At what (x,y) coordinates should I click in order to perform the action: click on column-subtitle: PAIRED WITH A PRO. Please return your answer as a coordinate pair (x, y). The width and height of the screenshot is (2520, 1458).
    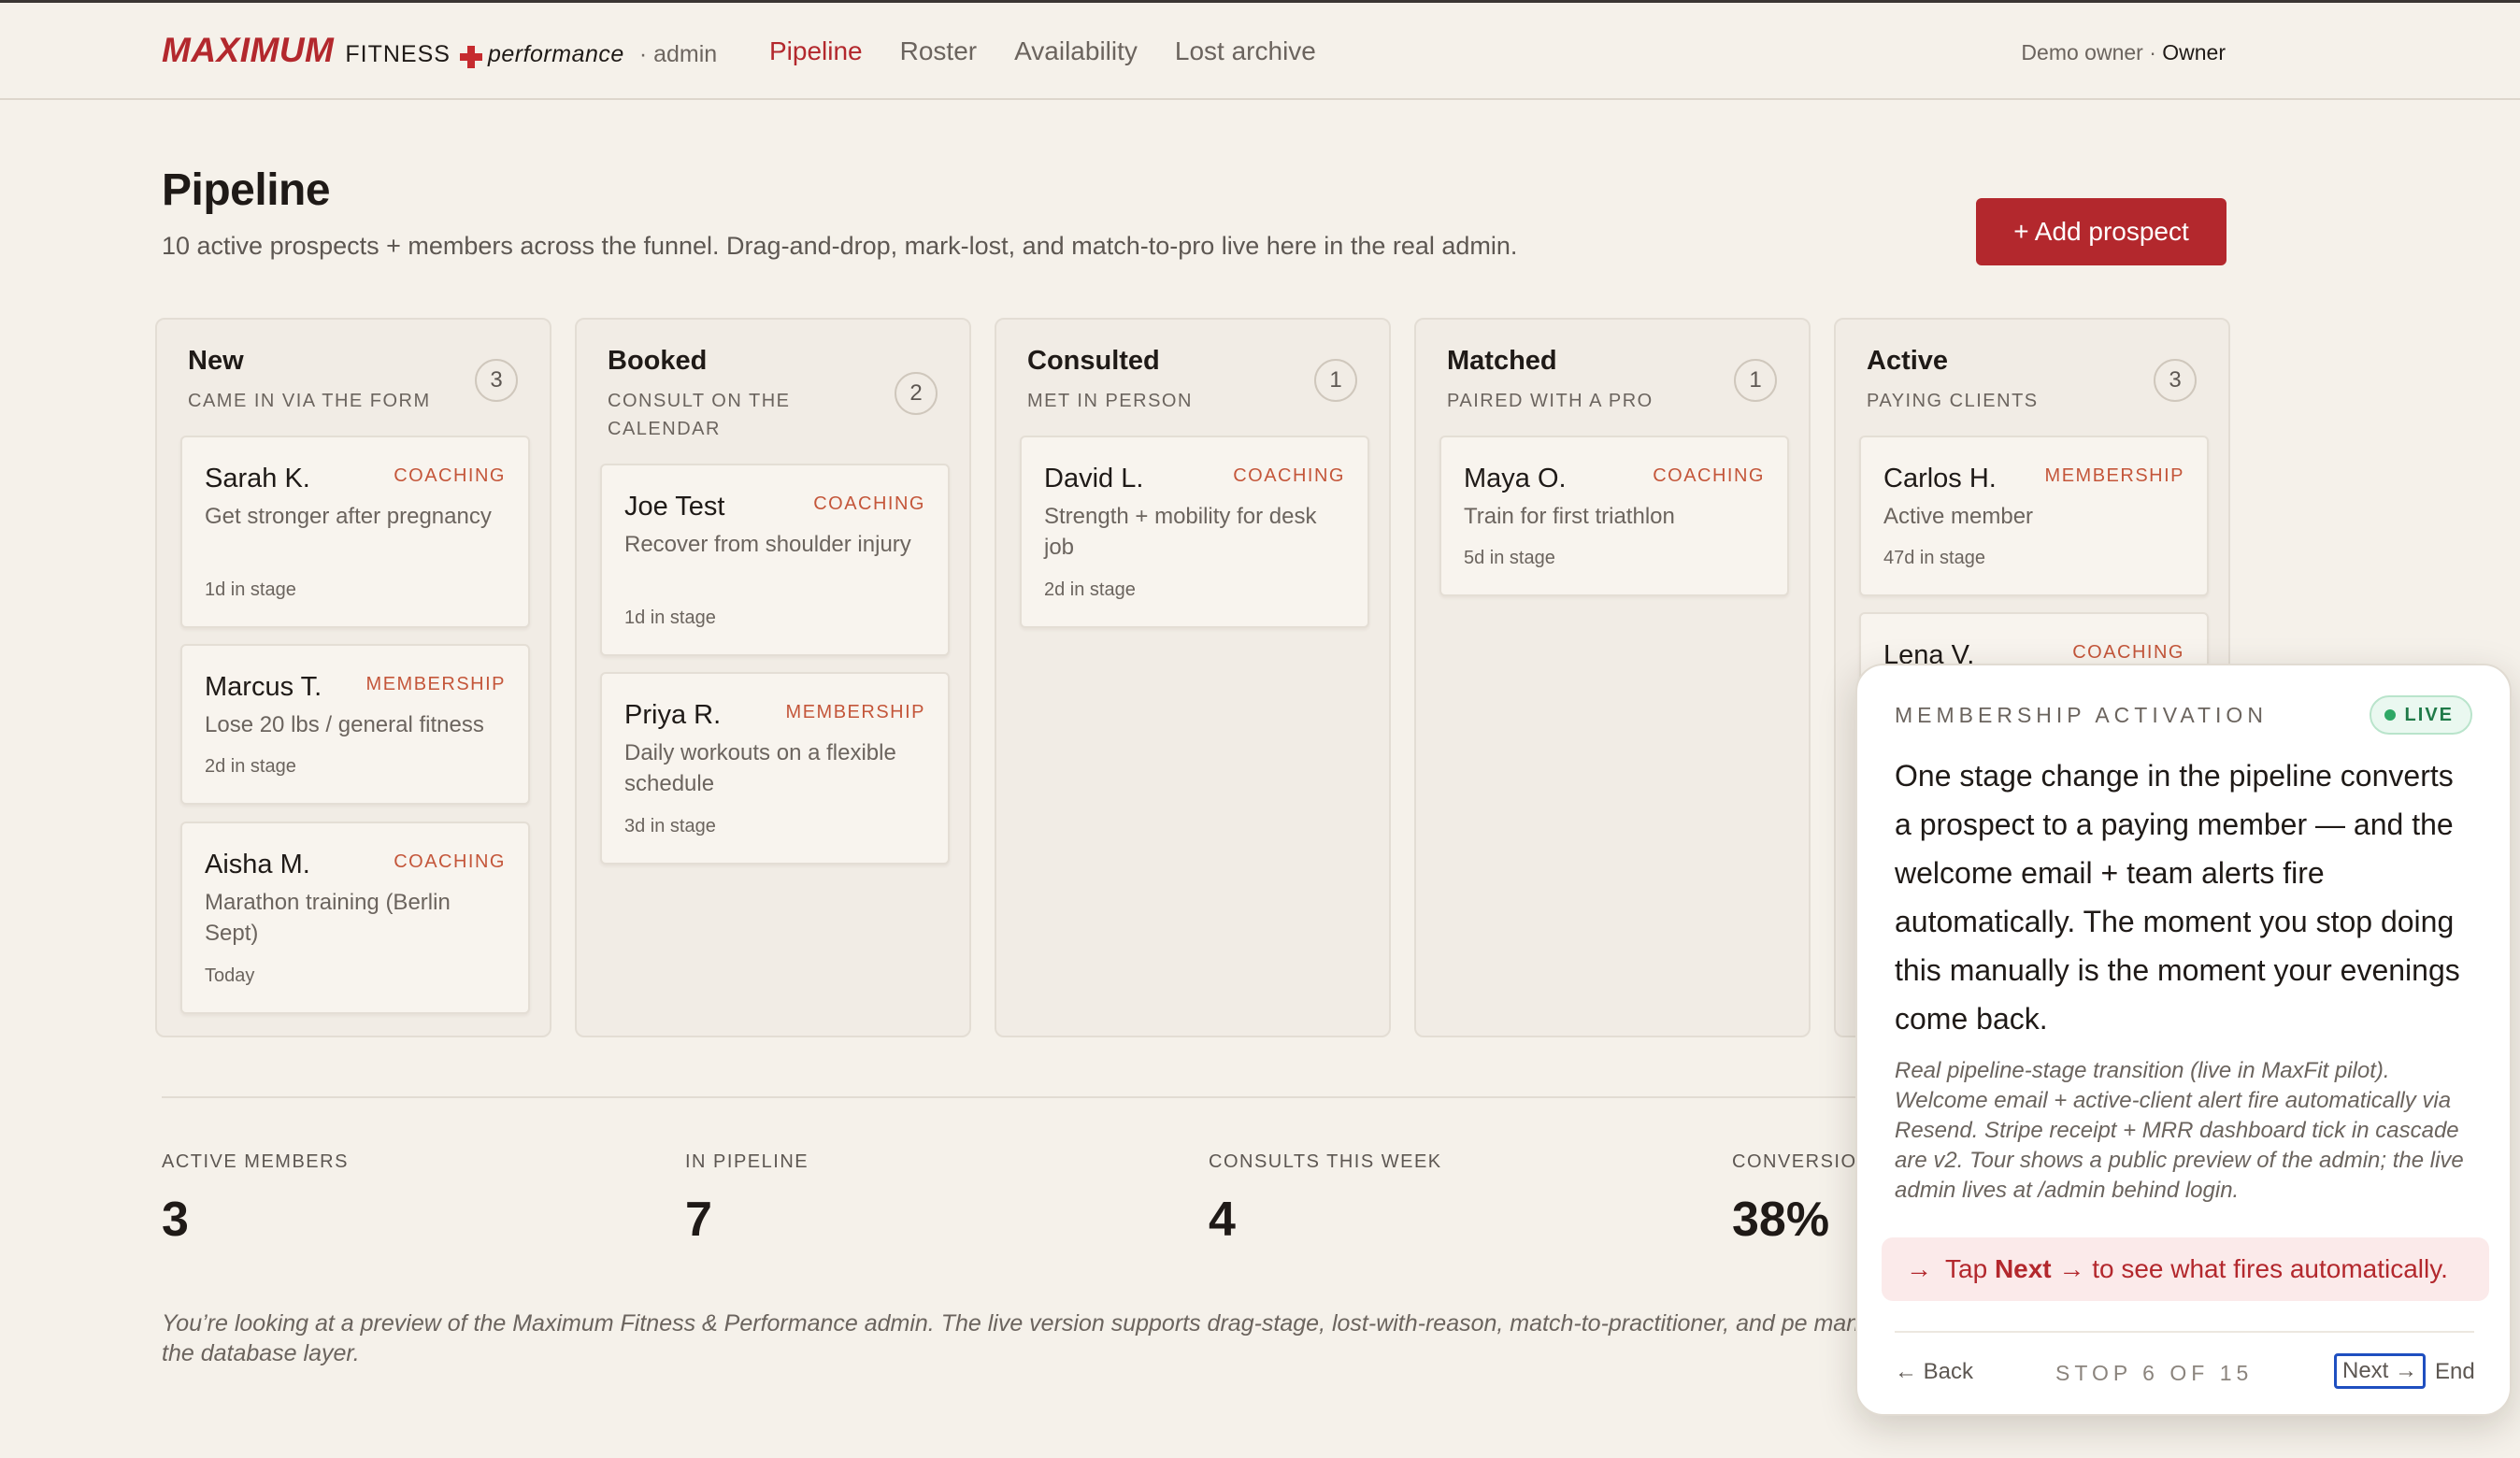
    Looking at the image, I should click on (1550, 401).